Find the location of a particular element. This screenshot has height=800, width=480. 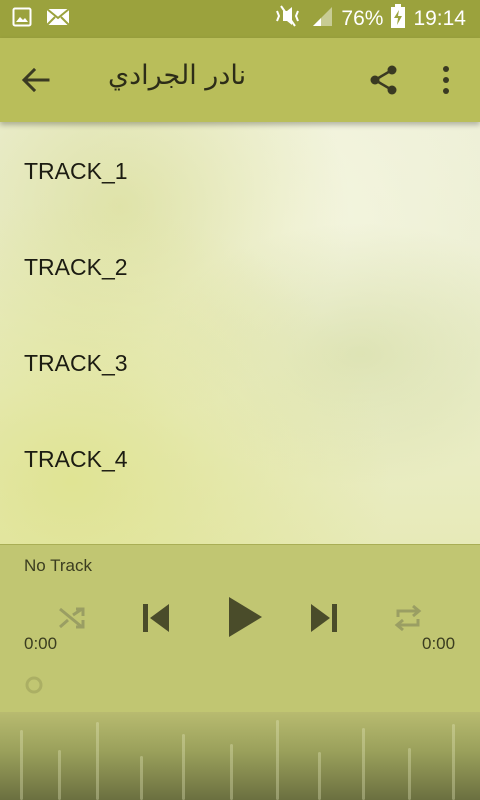

track-label: TRACK_1 is located at coordinates (76, 171).